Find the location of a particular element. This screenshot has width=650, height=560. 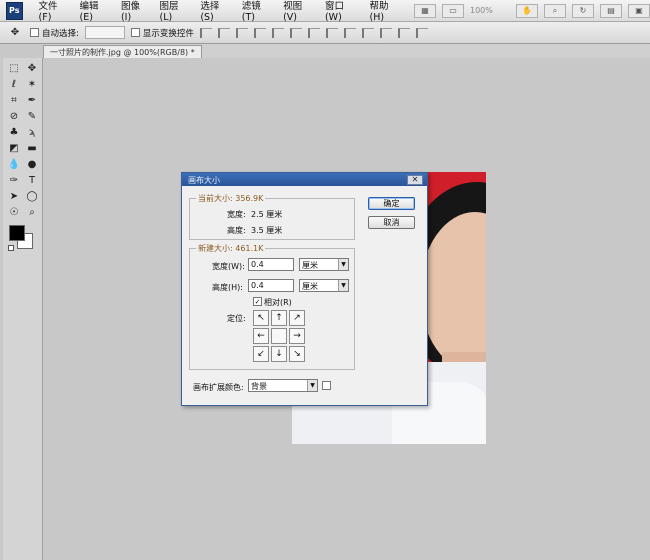

current-height-label: 高度: is located at coordinates (236, 230).